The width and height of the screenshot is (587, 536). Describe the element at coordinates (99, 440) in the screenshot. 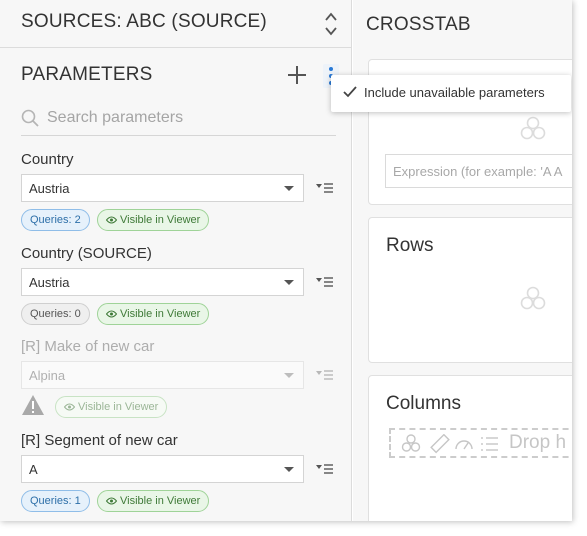

I see `parameter-label: [R] Segment of new car` at that location.